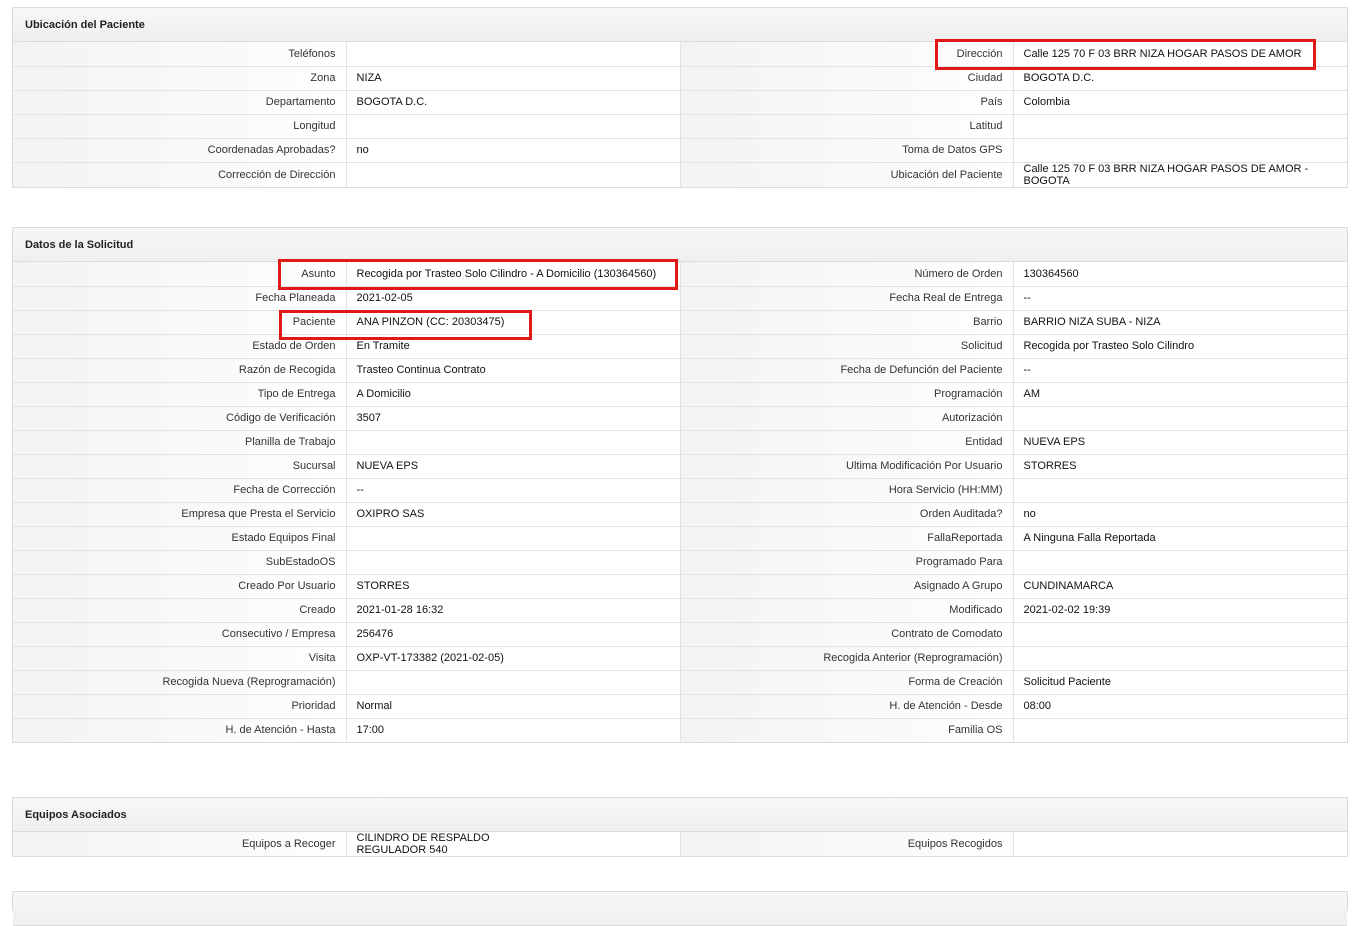  Describe the element at coordinates (180, 369) in the screenshot. I see `field-label: Razón de Recogida` at that location.